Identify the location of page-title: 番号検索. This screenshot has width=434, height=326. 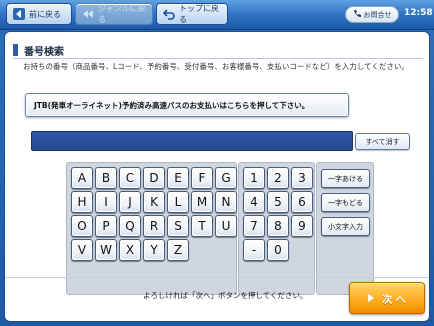
(38, 50).